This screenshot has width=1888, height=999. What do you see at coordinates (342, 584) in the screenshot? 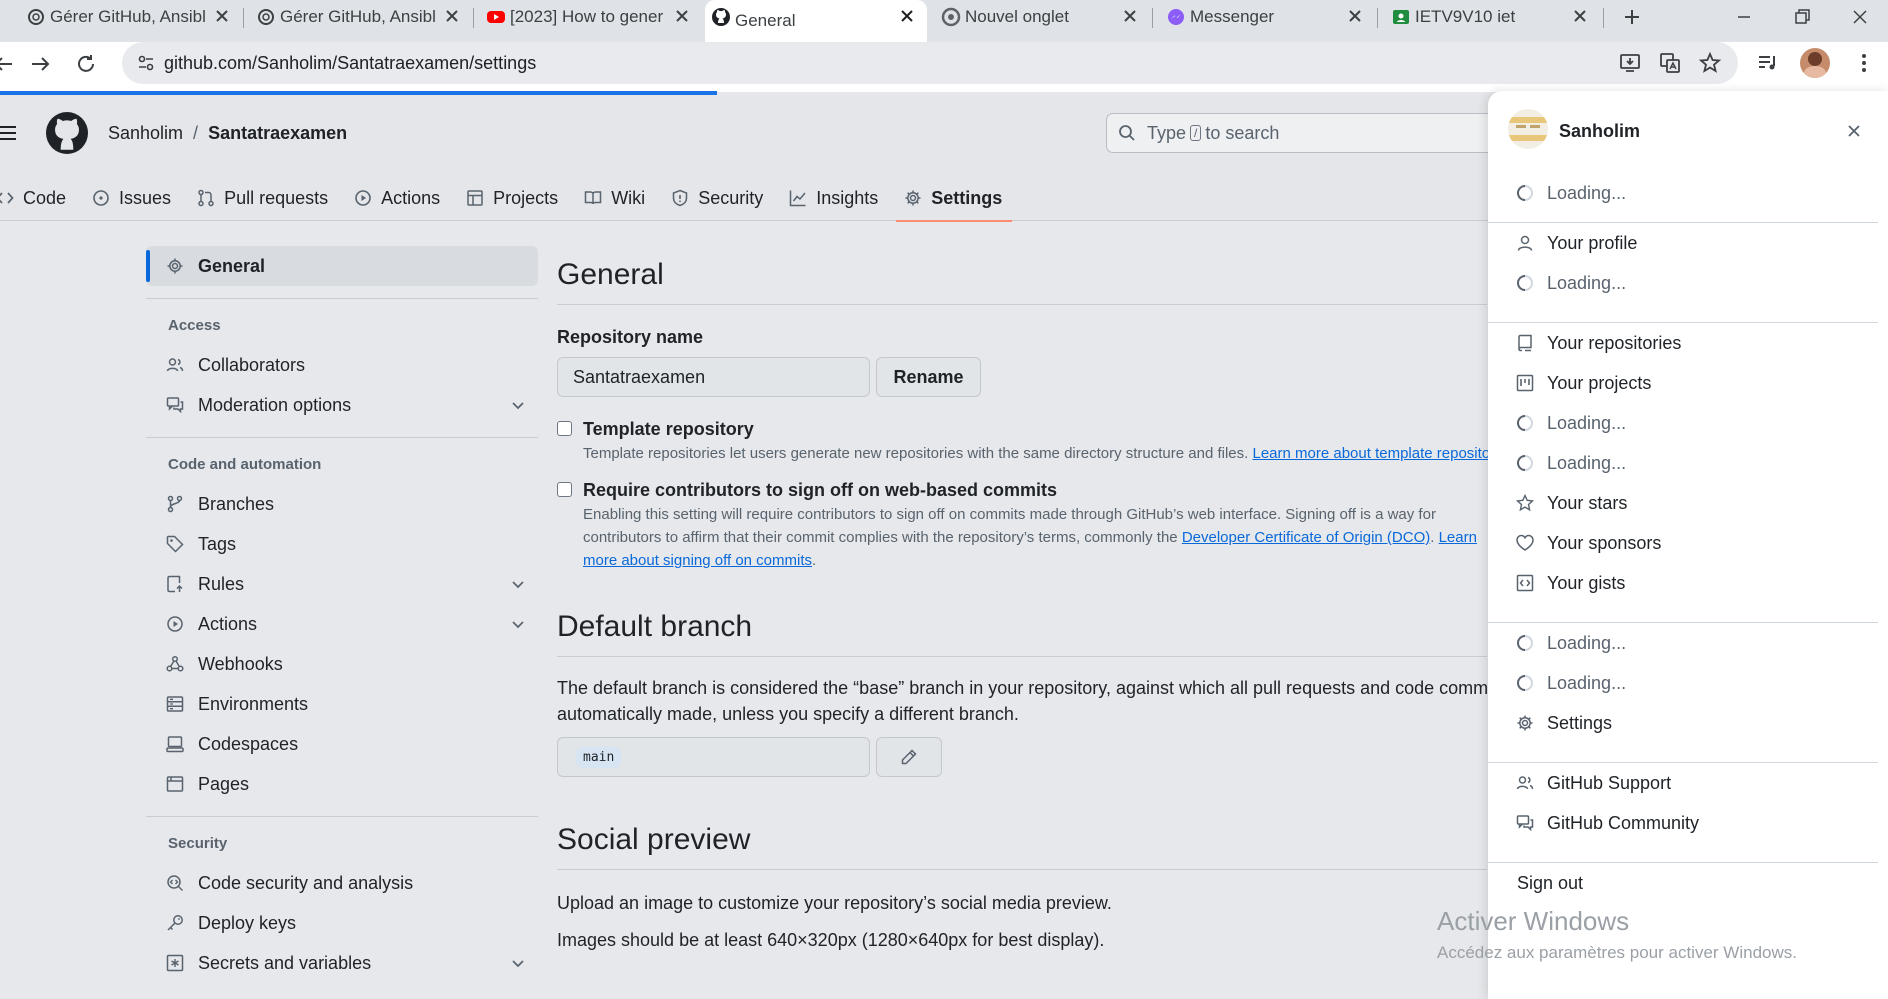
I see `sidebar-item-rules: Rules` at bounding box center [342, 584].